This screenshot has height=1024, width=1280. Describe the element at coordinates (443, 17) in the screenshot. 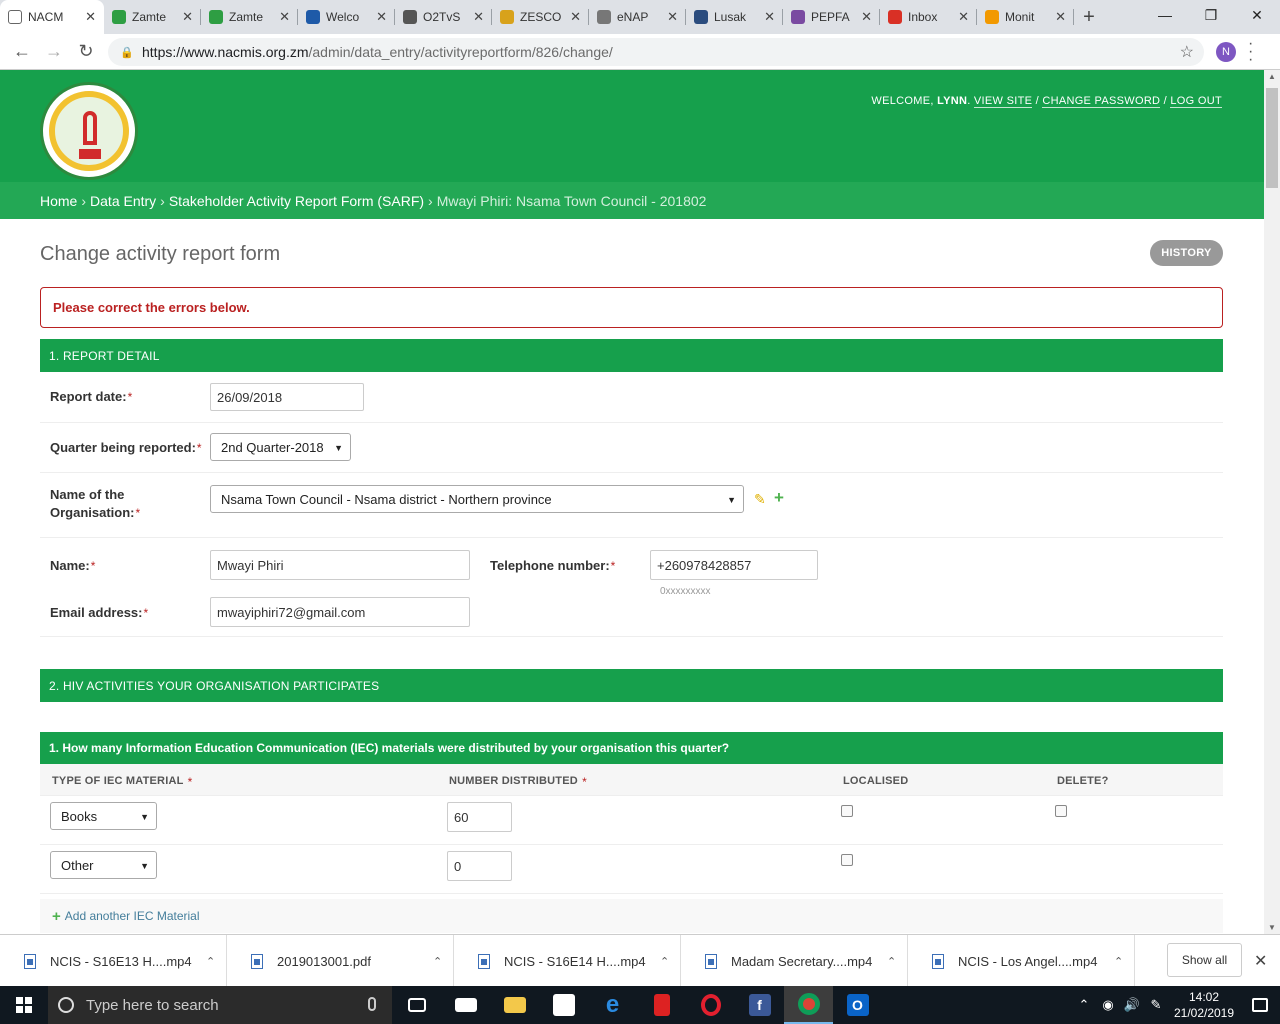

I see `browser-tab: O2TvS ✕` at that location.